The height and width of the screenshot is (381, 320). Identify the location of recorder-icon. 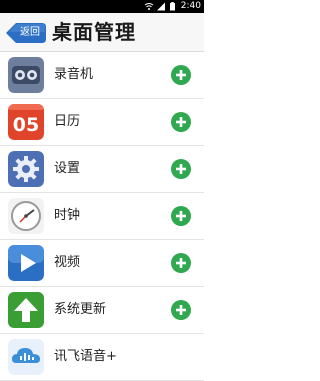
(26, 75).